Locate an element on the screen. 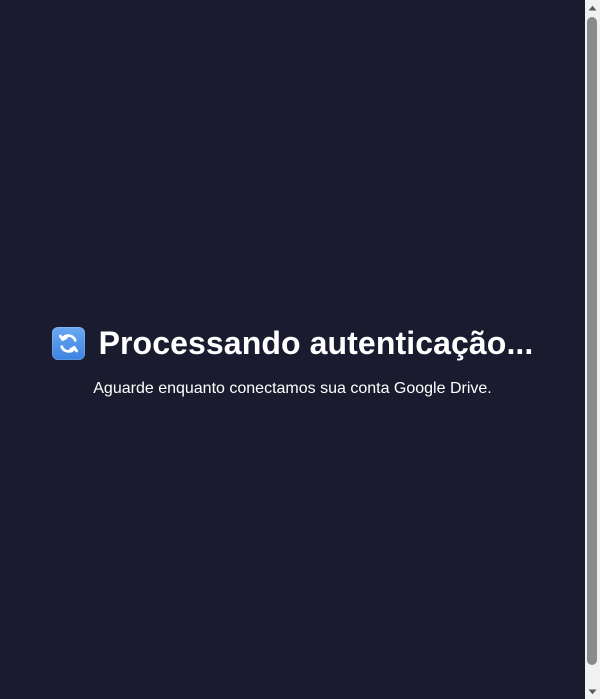 This screenshot has width=600, height=699. arrows-counterclockwise-icon is located at coordinates (68, 343).